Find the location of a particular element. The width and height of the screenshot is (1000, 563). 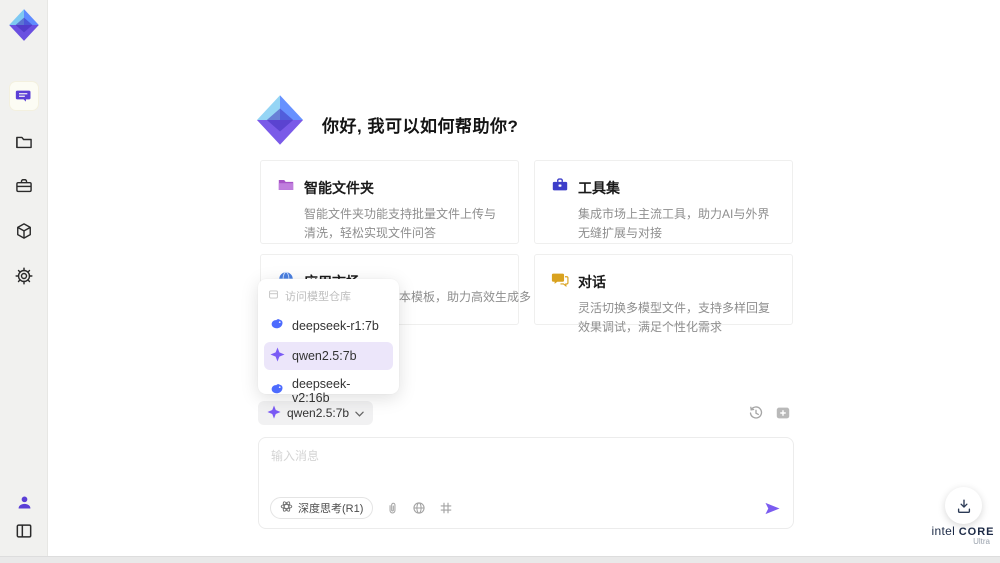

message-composer: 深度思考(R1) is located at coordinates (526, 483).